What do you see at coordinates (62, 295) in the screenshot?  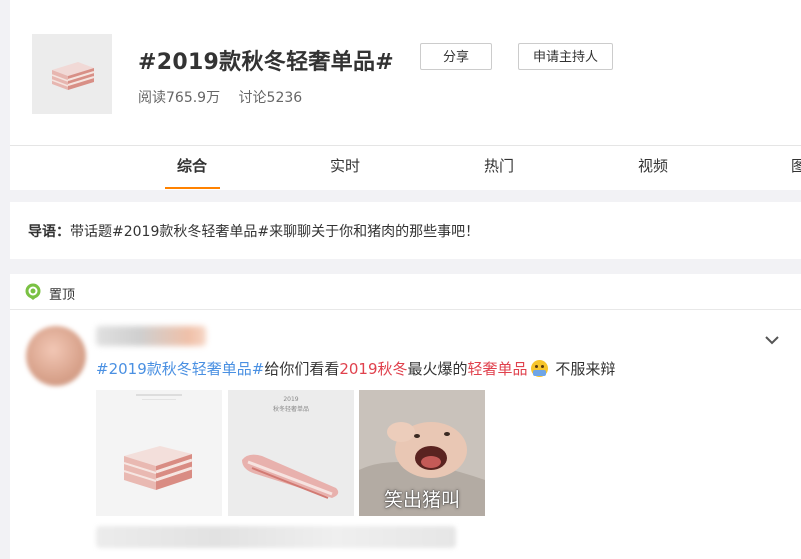 I see `pinned-label: 置顶` at bounding box center [62, 295].